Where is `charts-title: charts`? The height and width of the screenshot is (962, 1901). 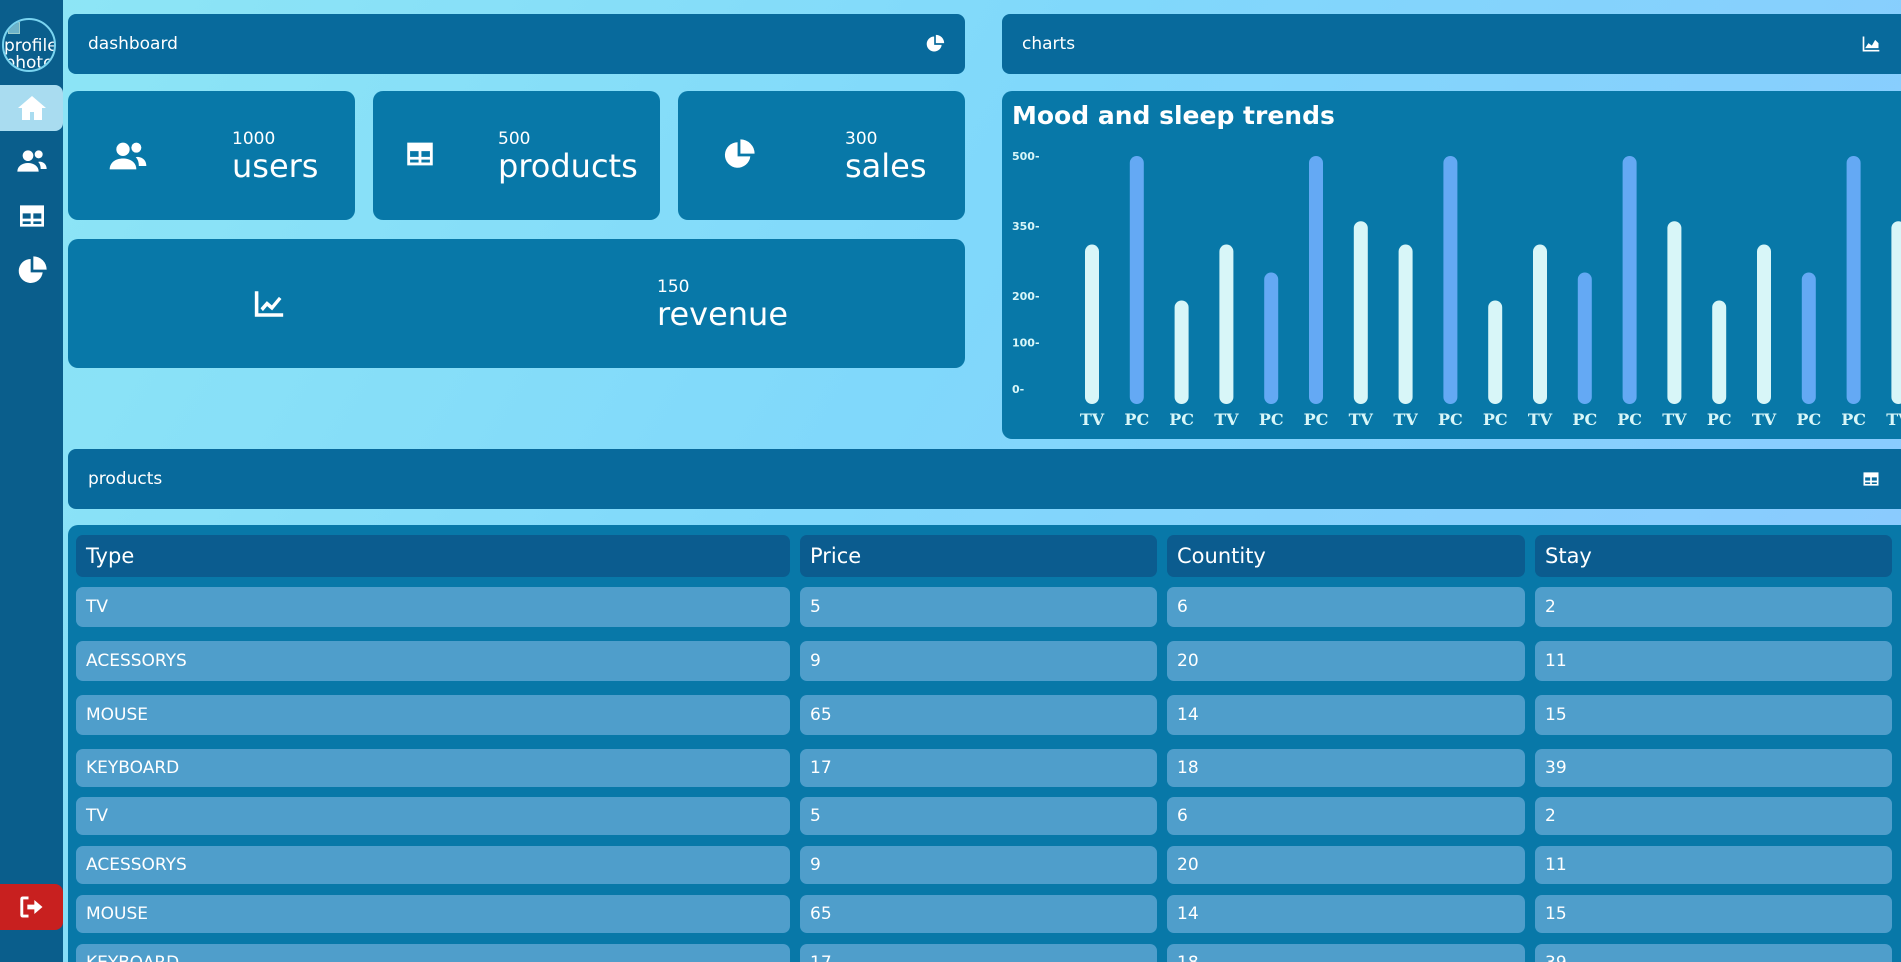
charts-title: charts is located at coordinates (1049, 44).